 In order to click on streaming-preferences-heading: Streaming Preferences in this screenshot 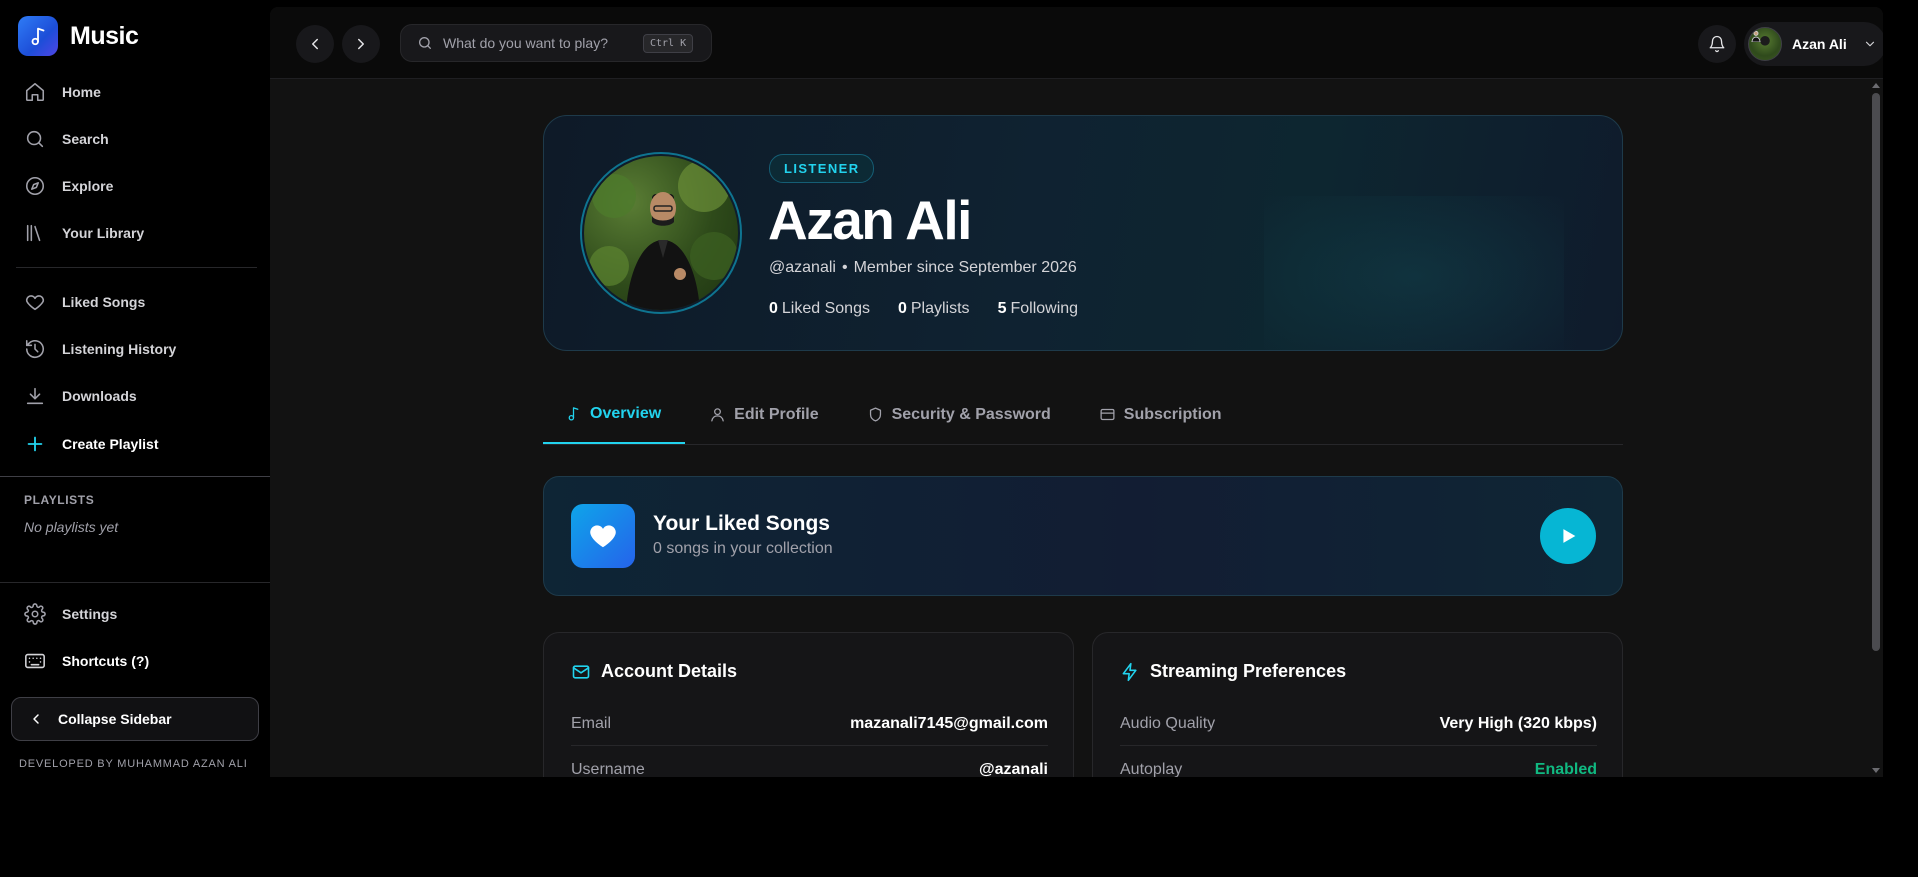, I will do `click(1233, 671)`.